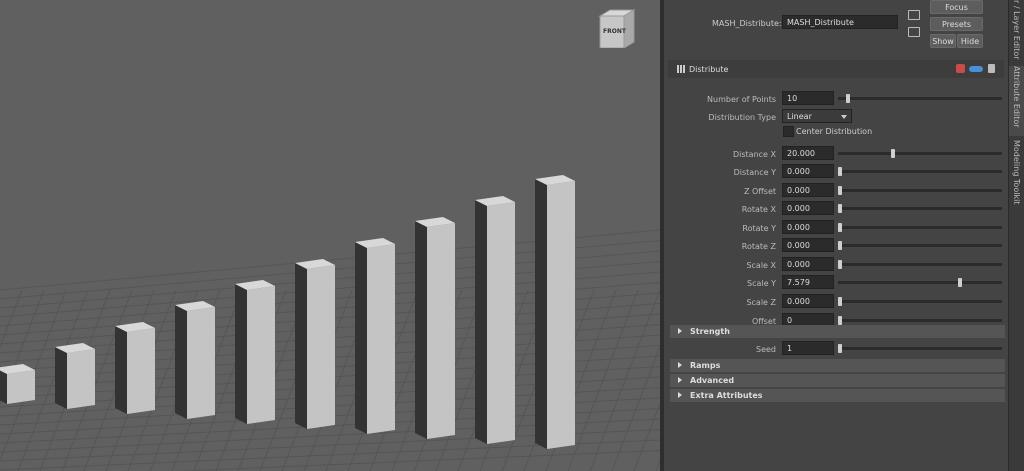  What do you see at coordinates (840, 22) in the screenshot?
I see `node-name-field: MASH_Distribute` at bounding box center [840, 22].